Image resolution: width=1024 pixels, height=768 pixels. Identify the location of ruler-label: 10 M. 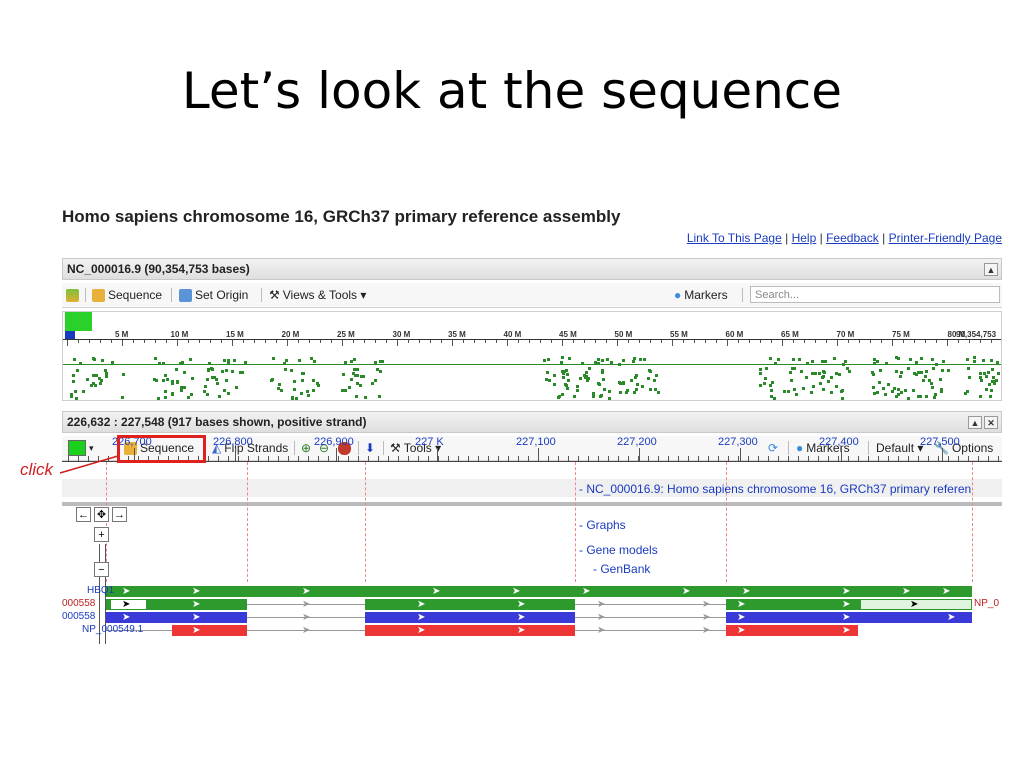
(179, 334).